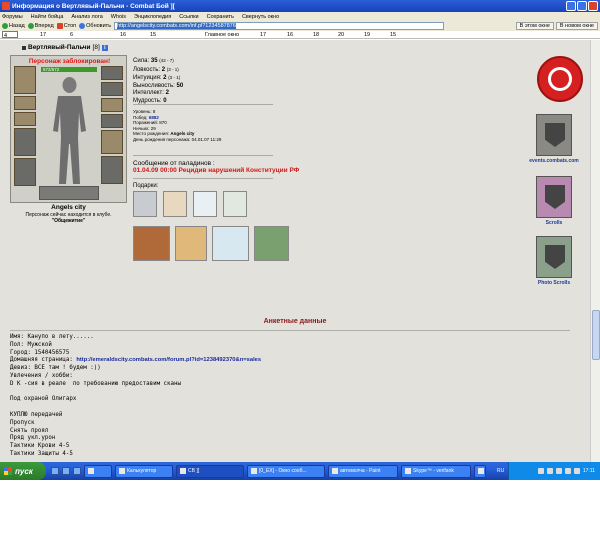 The image size is (600, 535). Describe the element at coordinates (436, 471) in the screenshot. I see `task-skype: Skype™ - verifank` at that location.